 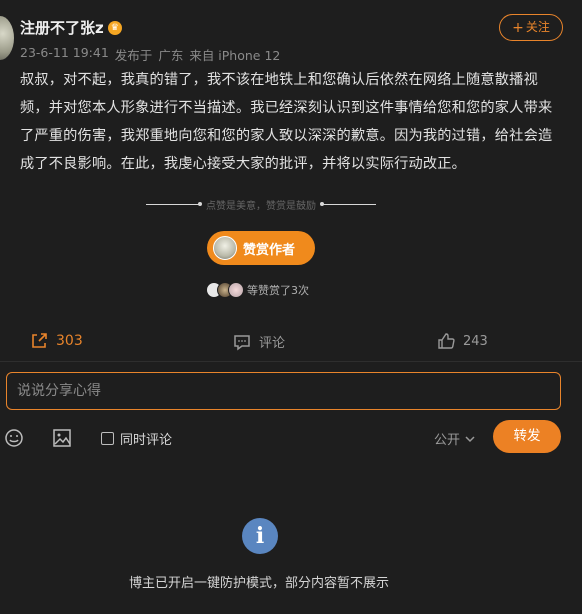 I want to click on protection-notice: 博主已开启一键防护模式，部分内容暂不展示, so click(x=258, y=583).